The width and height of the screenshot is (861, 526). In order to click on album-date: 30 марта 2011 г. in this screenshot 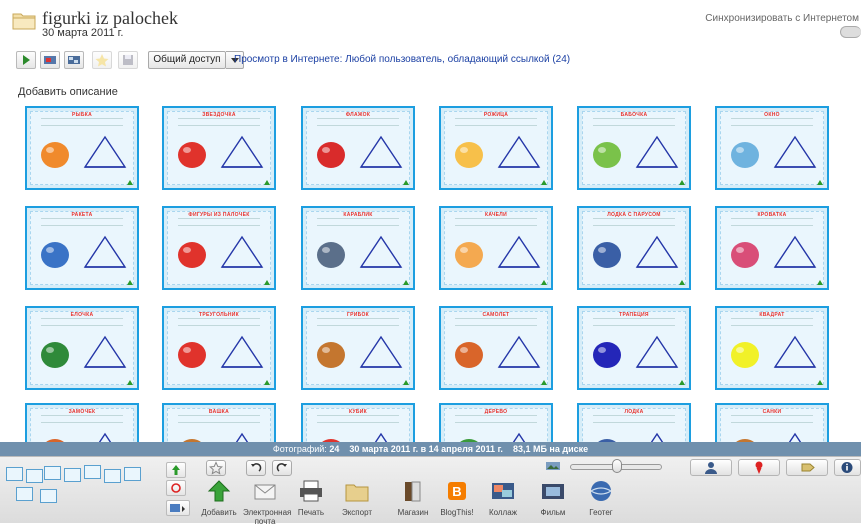, I will do `click(82, 33)`.